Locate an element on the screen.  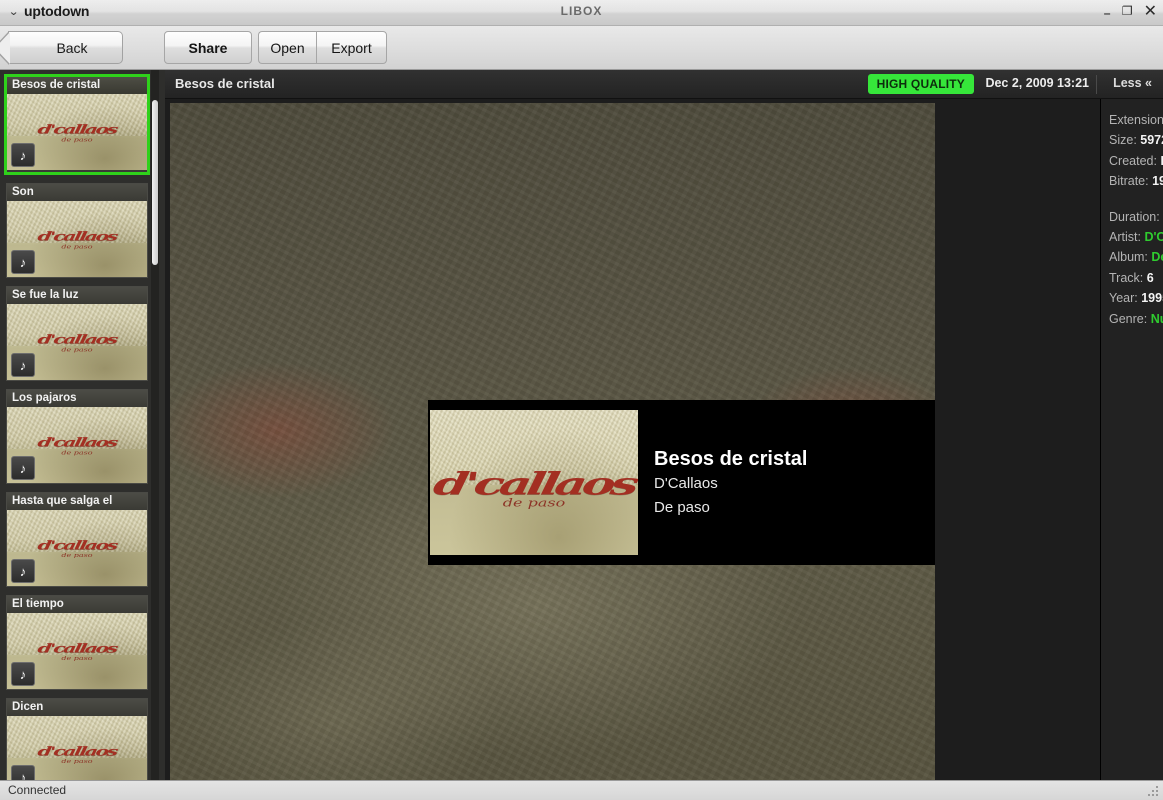
status-text: Connected is located at coordinates (37, 790).